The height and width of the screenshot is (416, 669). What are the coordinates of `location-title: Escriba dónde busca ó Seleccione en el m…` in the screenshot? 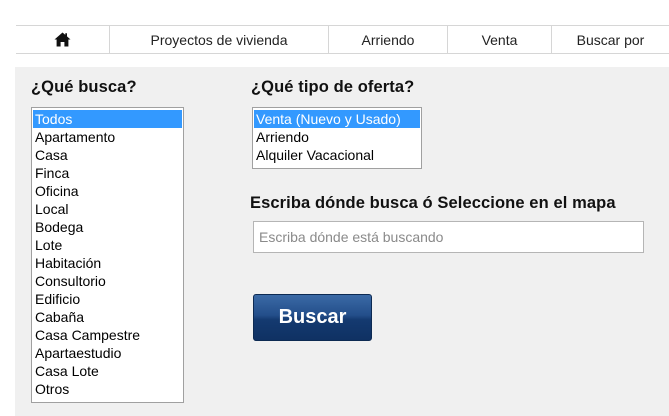 It's located at (433, 203).